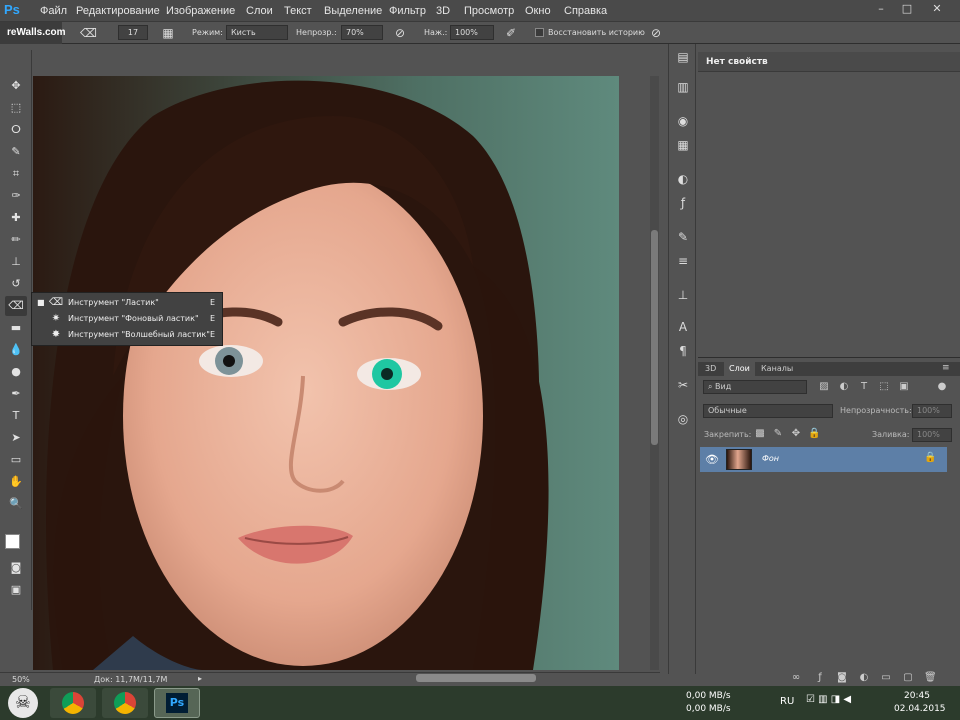 The width and height of the screenshot is (960, 720). I want to click on lock-transparent-icon: ▩, so click(760, 434).